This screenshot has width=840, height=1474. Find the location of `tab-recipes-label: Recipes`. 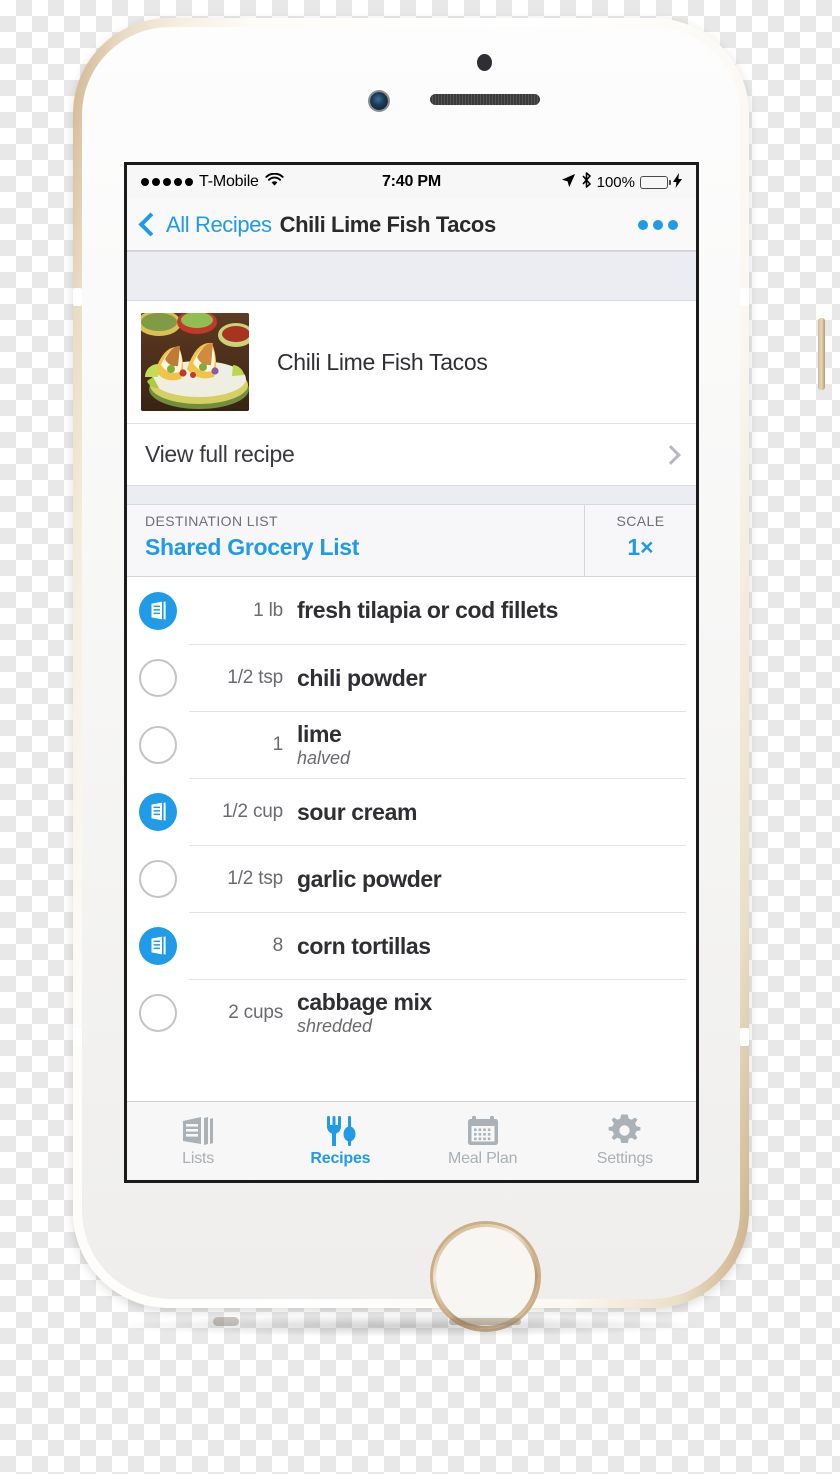

tab-recipes-label: Recipes is located at coordinates (340, 1158).